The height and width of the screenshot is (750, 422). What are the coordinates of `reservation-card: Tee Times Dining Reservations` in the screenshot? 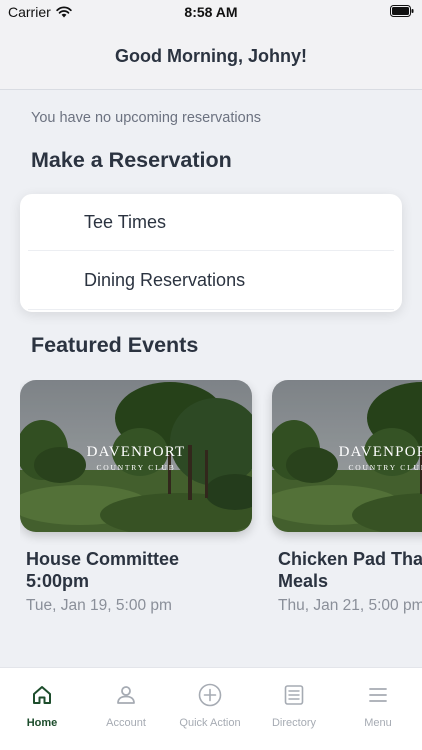 It's located at (211, 253).